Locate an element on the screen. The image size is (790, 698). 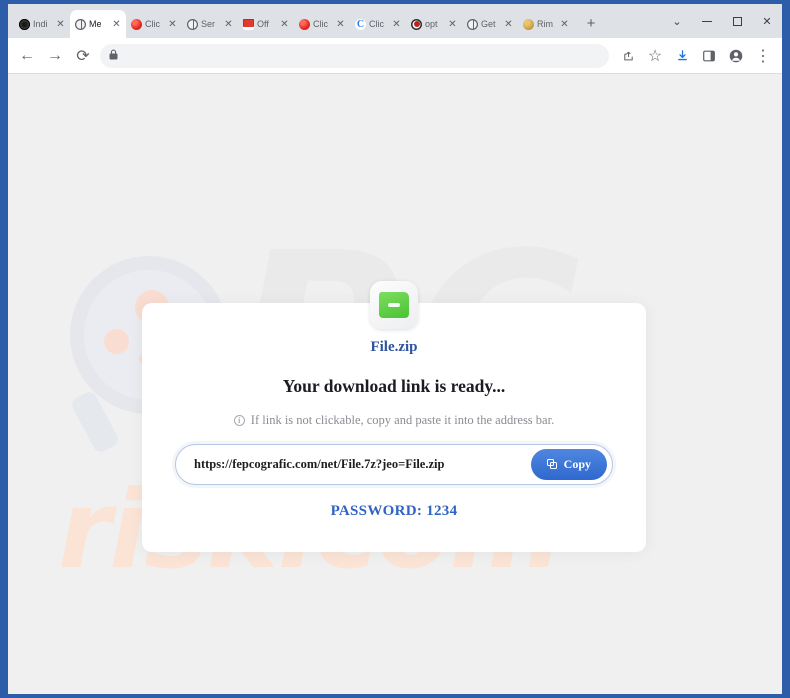
tab-label: Rim is located at coordinates (545, 23).